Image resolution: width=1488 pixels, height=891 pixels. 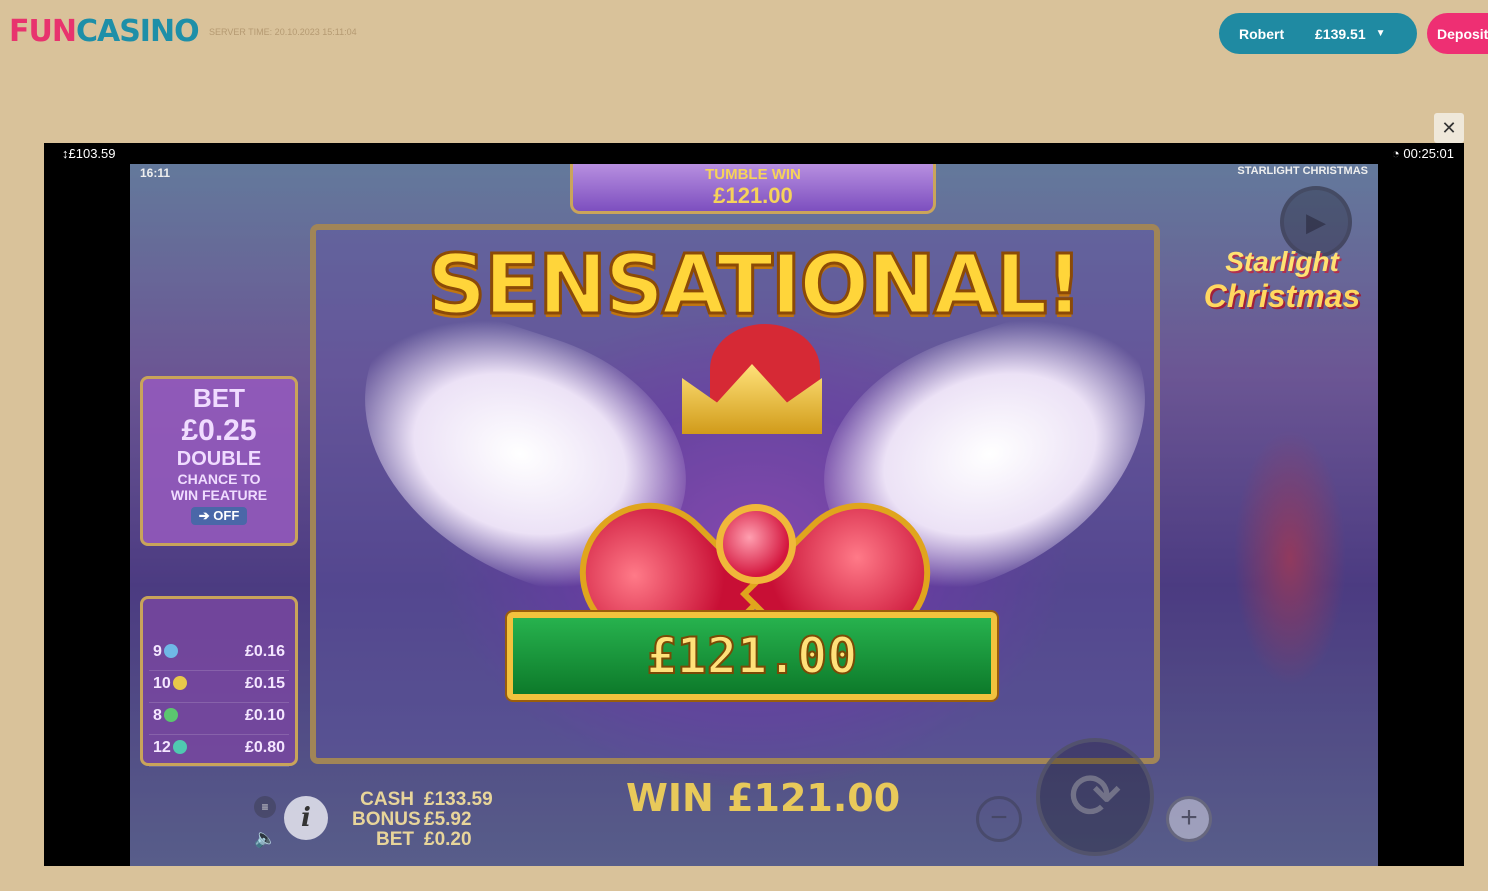 I want to click on tumble-win-label: TUMBLE WIN, so click(x=753, y=174).